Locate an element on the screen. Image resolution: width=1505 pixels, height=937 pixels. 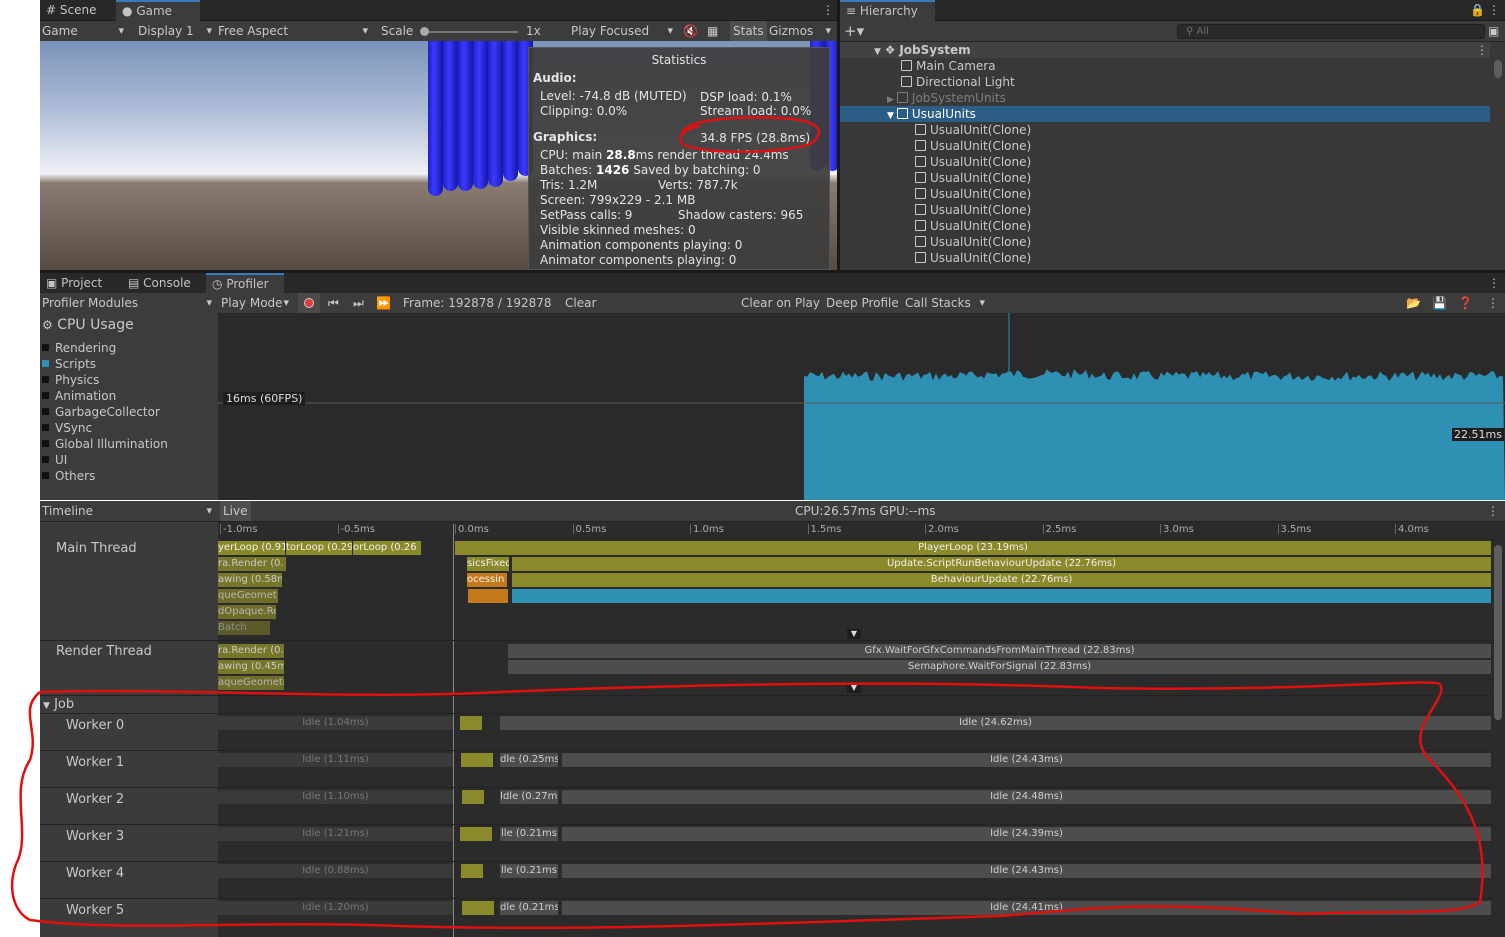
tab-profiler: ◷ Profiler is located at coordinates (245, 283).